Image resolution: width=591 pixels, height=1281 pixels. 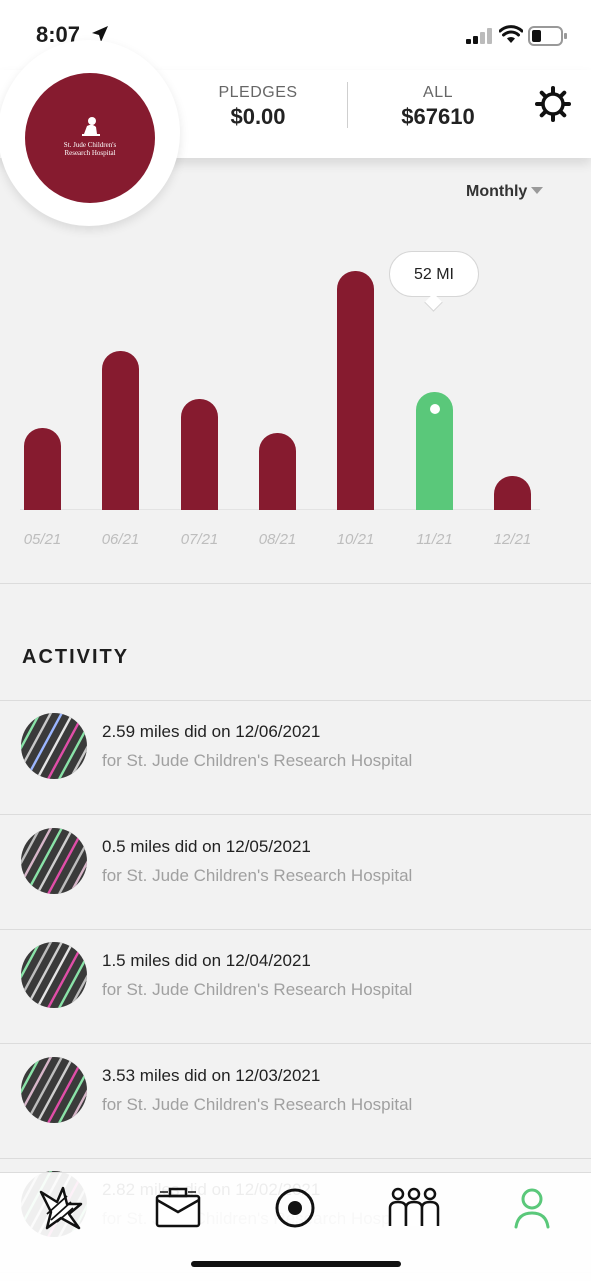 What do you see at coordinates (120, 539) in the screenshot?
I see `x-tick-label: 06/21` at bounding box center [120, 539].